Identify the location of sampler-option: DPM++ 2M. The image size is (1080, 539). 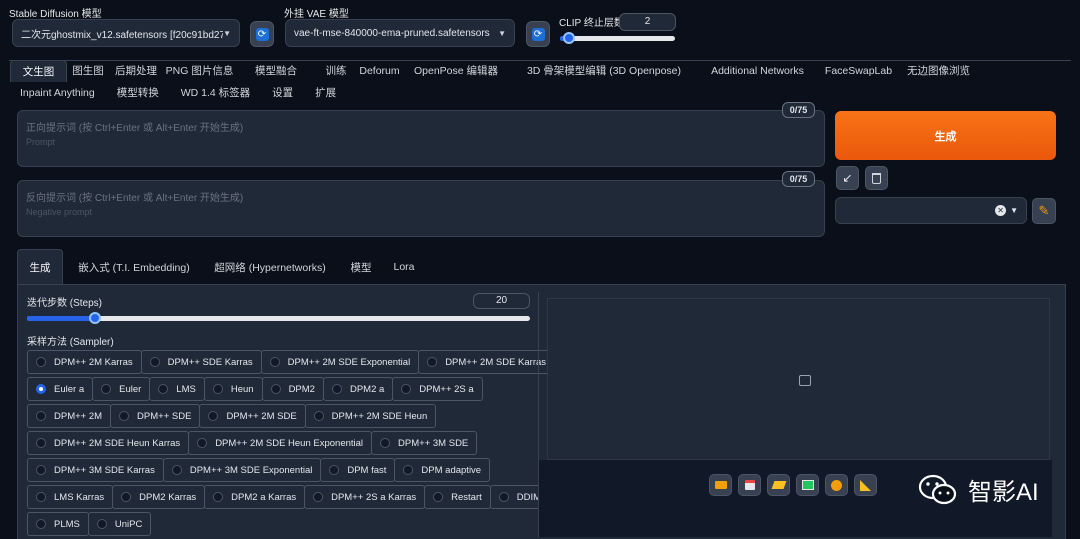
(69, 416).